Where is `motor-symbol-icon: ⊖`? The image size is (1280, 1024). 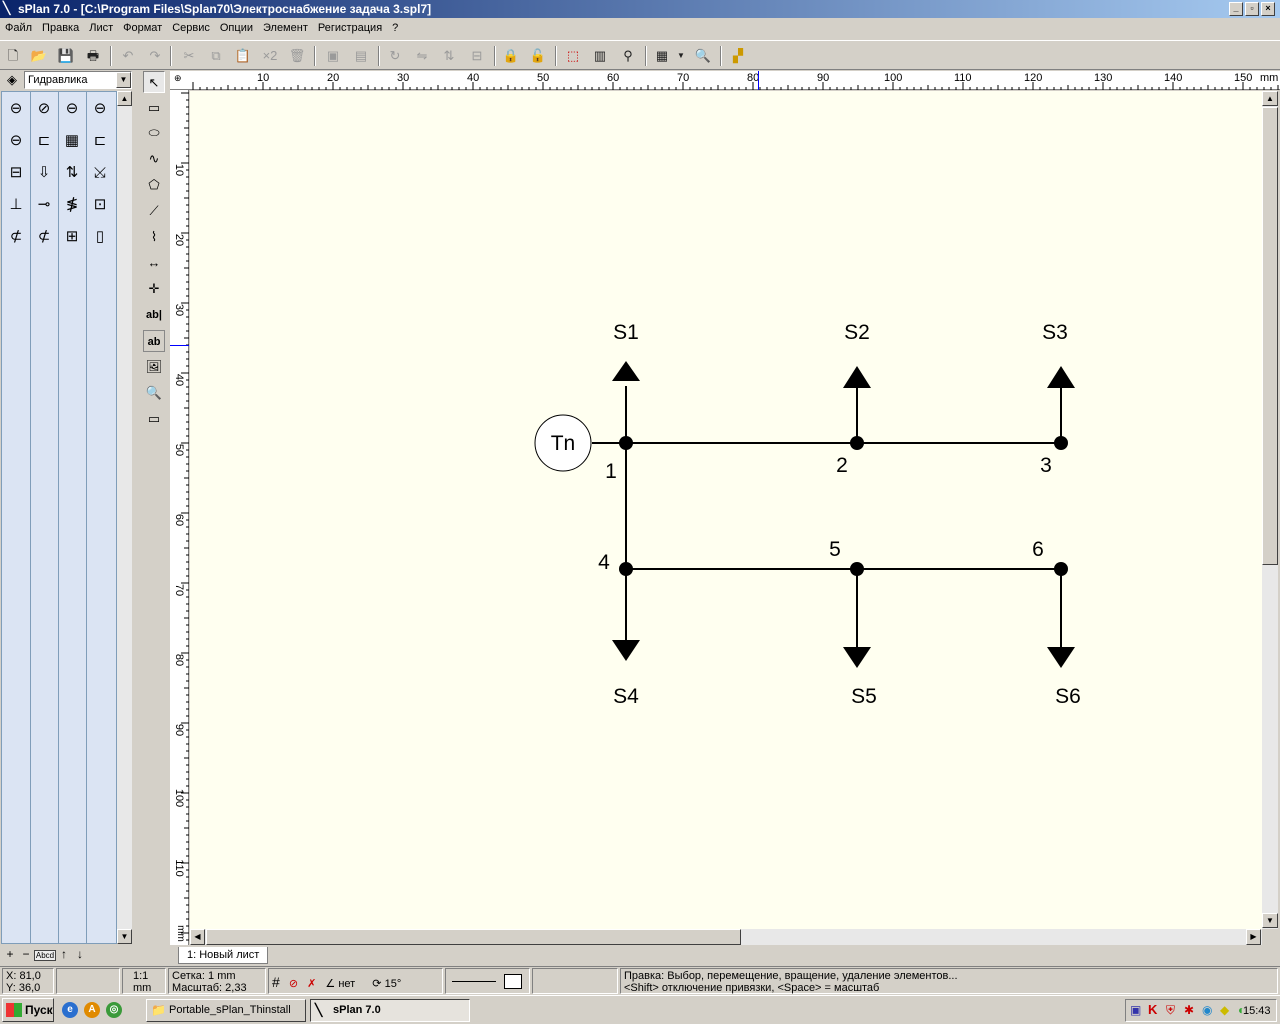
motor-symbol-icon: ⊖ is located at coordinates (72, 109).